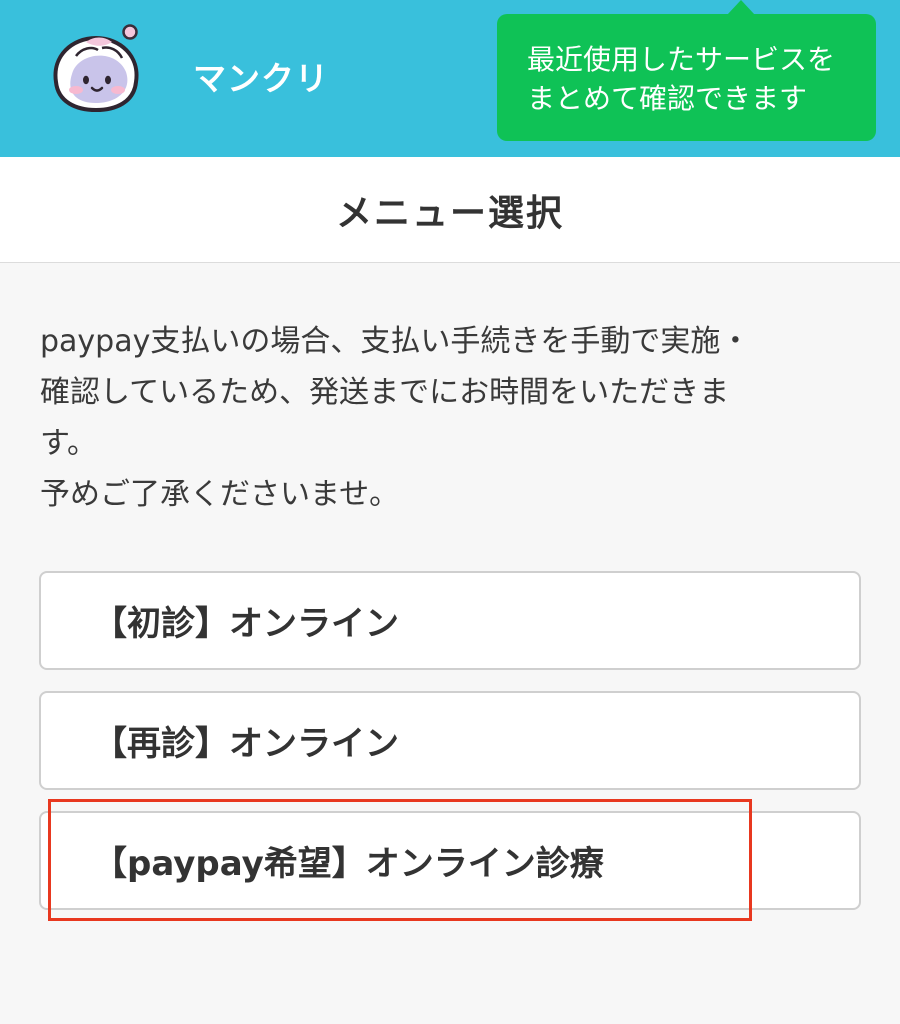 The image size is (900, 1024). I want to click on page-title: メニュー選択, so click(449, 213).